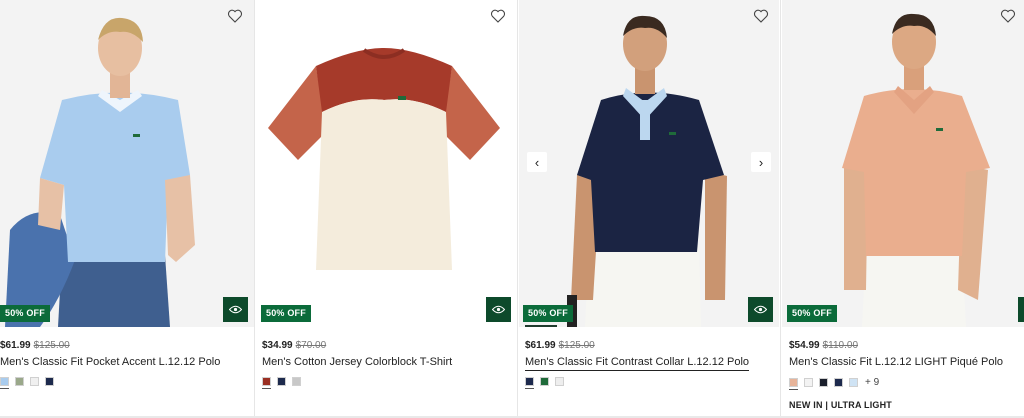 The image size is (1024, 418). What do you see at coordinates (541, 326) in the screenshot?
I see `carousel-progress-bar` at bounding box center [541, 326].